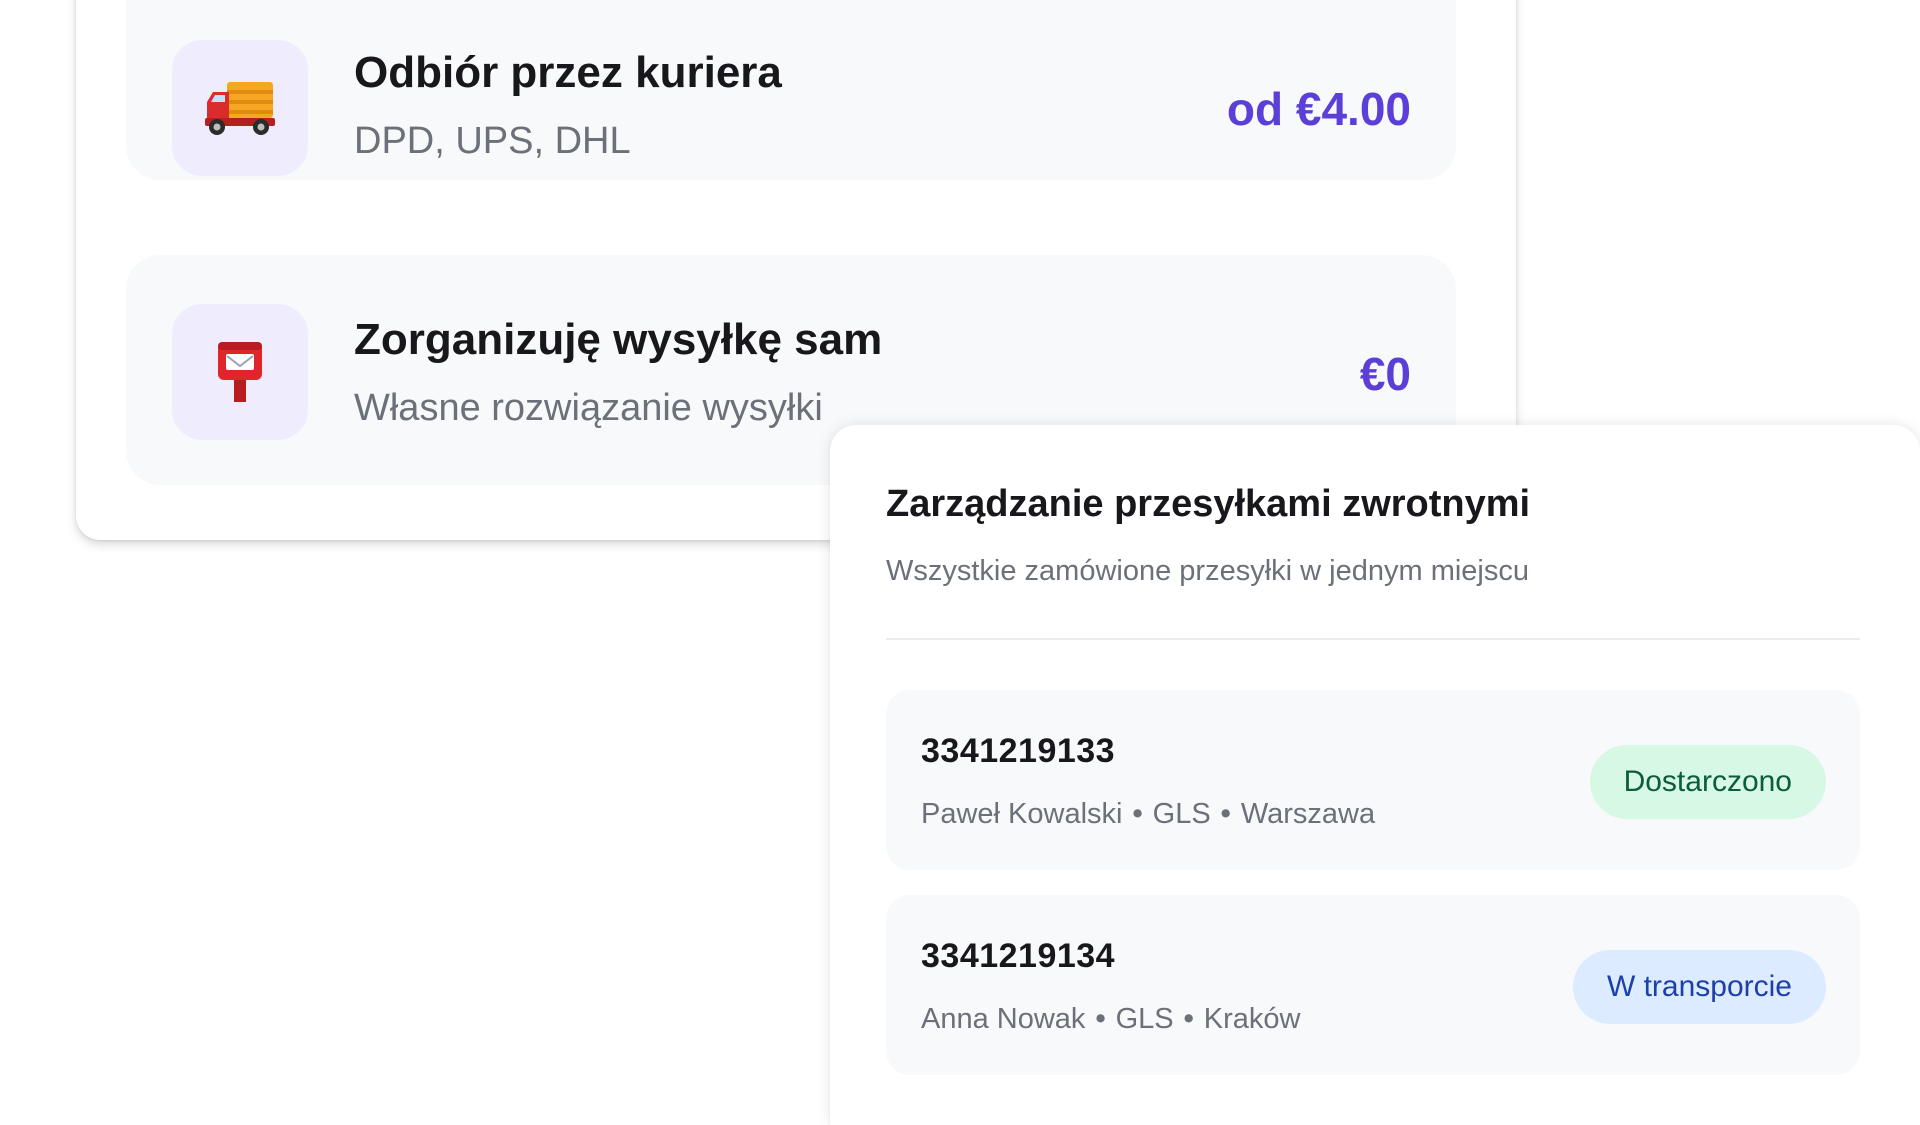  Describe the element at coordinates (1022, 814) in the screenshot. I see `recipient-name: Paweł Kowalski` at that location.